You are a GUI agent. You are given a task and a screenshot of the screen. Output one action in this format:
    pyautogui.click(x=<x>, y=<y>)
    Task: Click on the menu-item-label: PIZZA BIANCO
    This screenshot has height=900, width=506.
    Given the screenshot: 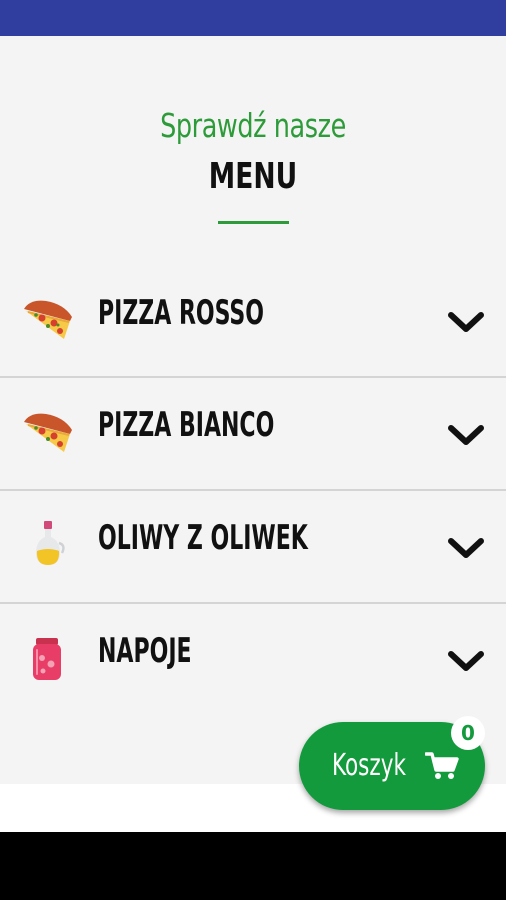 What is the action you would take?
    pyautogui.click(x=186, y=425)
    